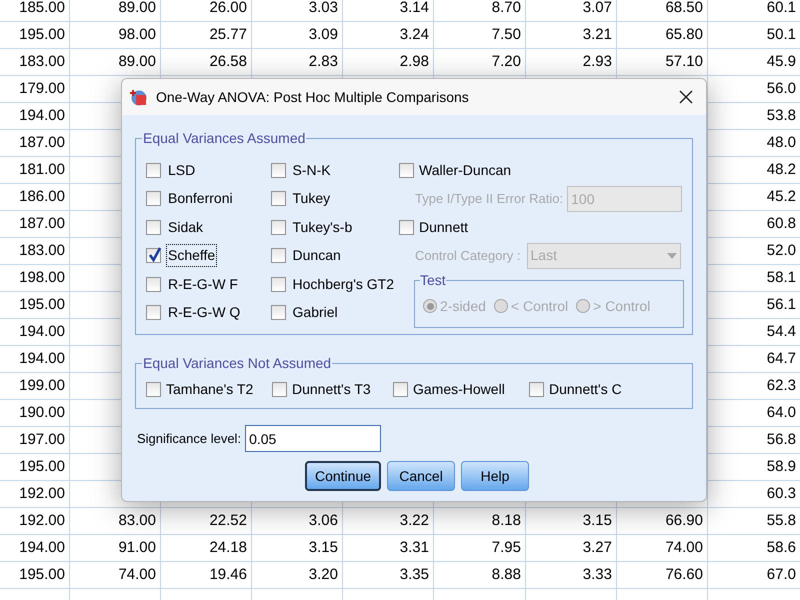 The width and height of the screenshot is (800, 600). What do you see at coordinates (316, 256) in the screenshot?
I see `option-label: Duncan` at bounding box center [316, 256].